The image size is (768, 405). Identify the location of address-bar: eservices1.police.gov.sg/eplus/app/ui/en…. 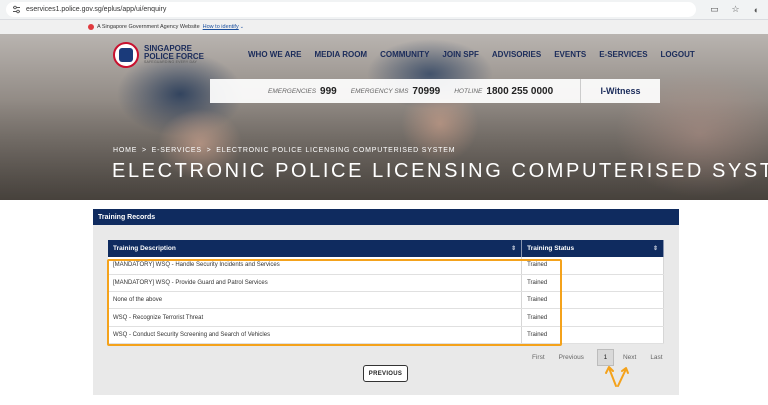
(351, 9).